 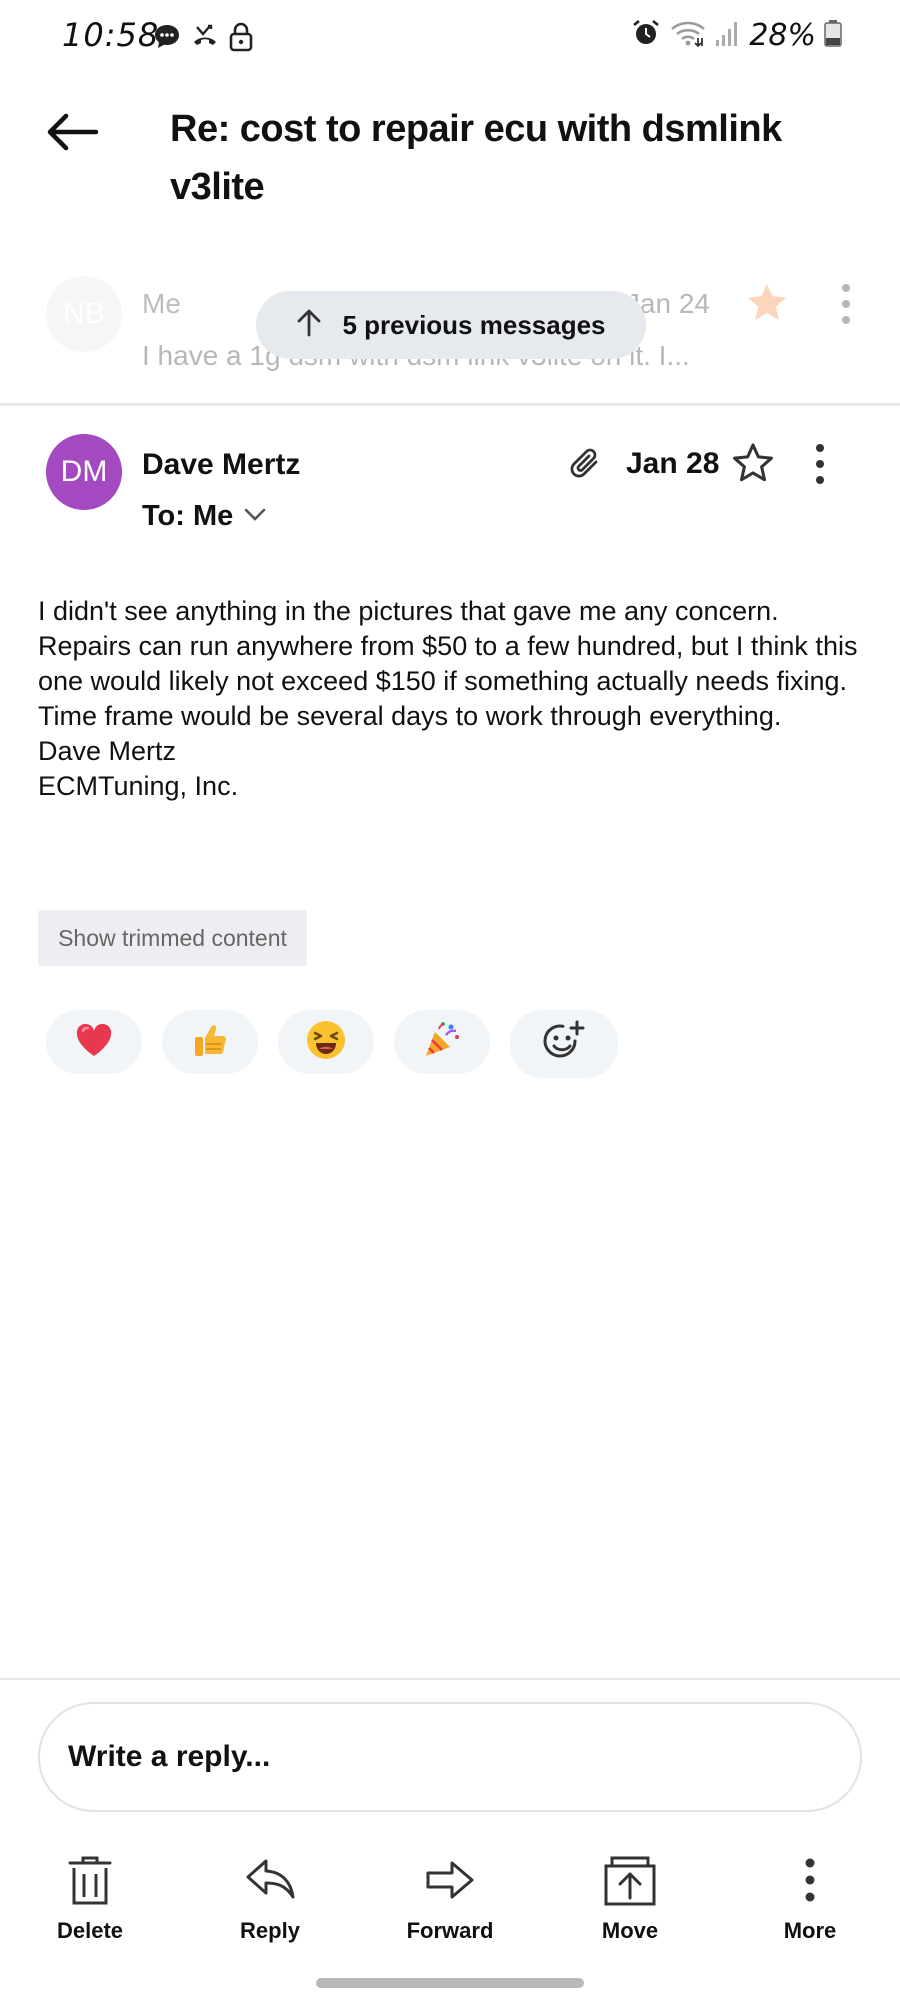 I want to click on status-time: 10:58, so click(x=111, y=35).